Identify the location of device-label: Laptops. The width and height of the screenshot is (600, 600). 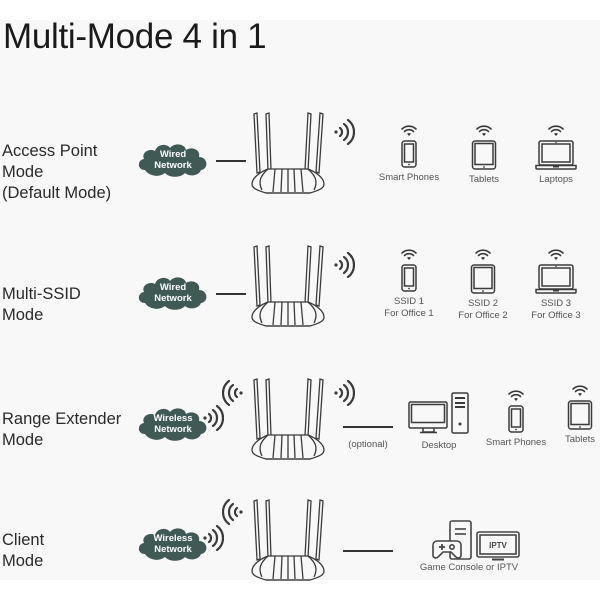
(556, 179).